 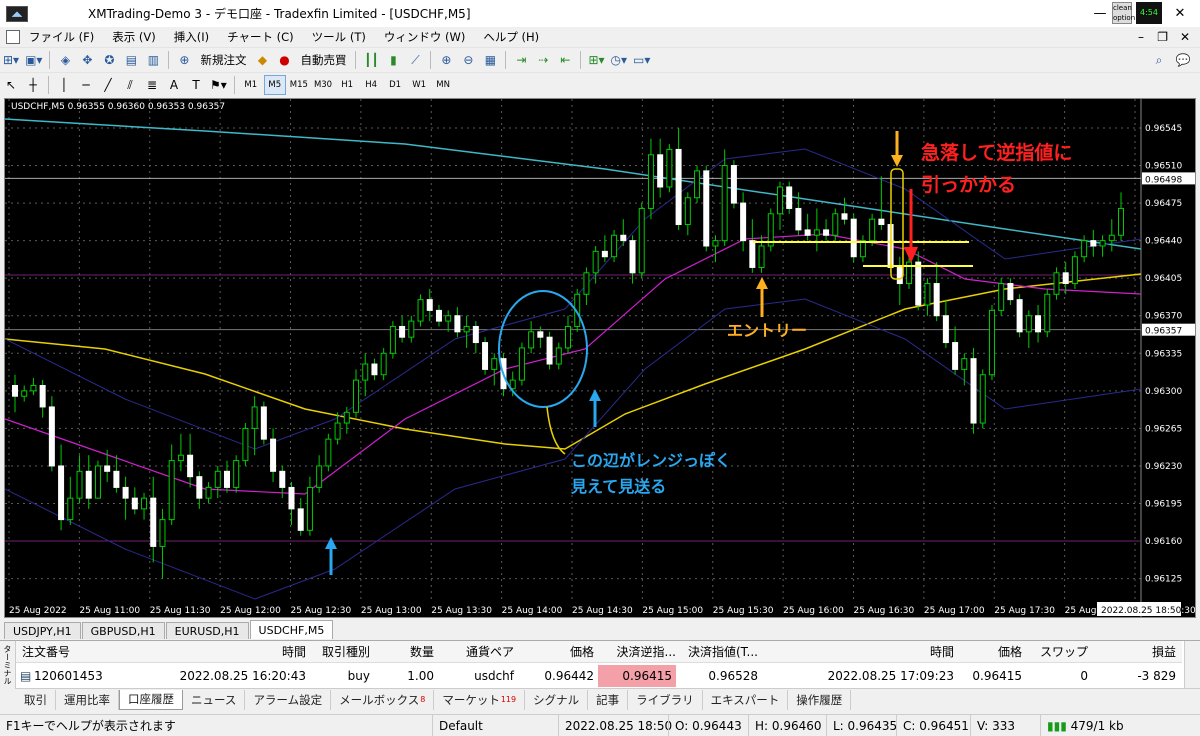 I want to click on toolbar-separator, so click(x=169, y=60).